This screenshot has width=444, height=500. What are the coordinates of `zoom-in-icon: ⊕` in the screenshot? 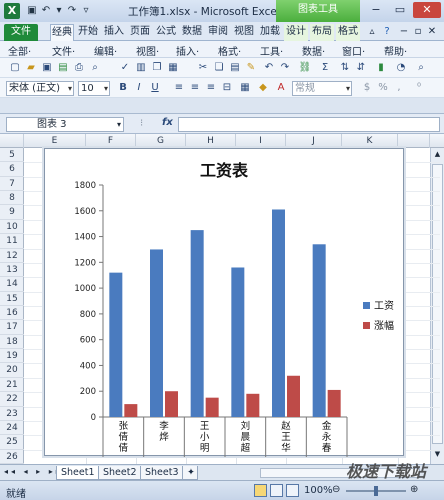 It's located at (414, 489).